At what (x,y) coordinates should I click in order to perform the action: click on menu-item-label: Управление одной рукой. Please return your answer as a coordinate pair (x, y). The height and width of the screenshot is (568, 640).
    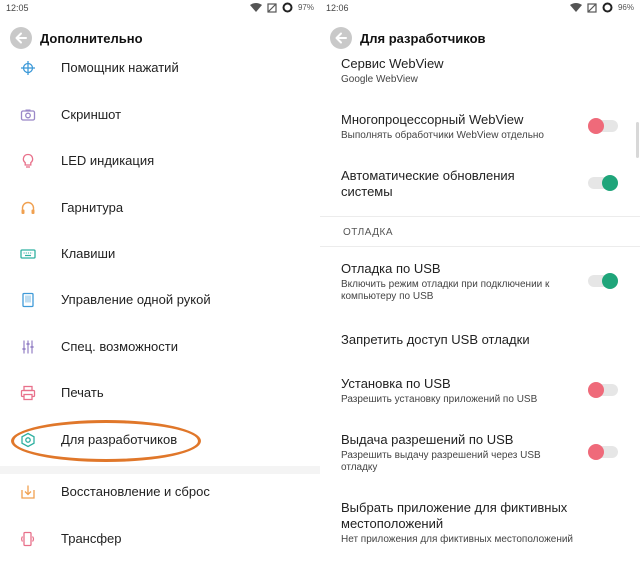
    Looking at the image, I should click on (136, 299).